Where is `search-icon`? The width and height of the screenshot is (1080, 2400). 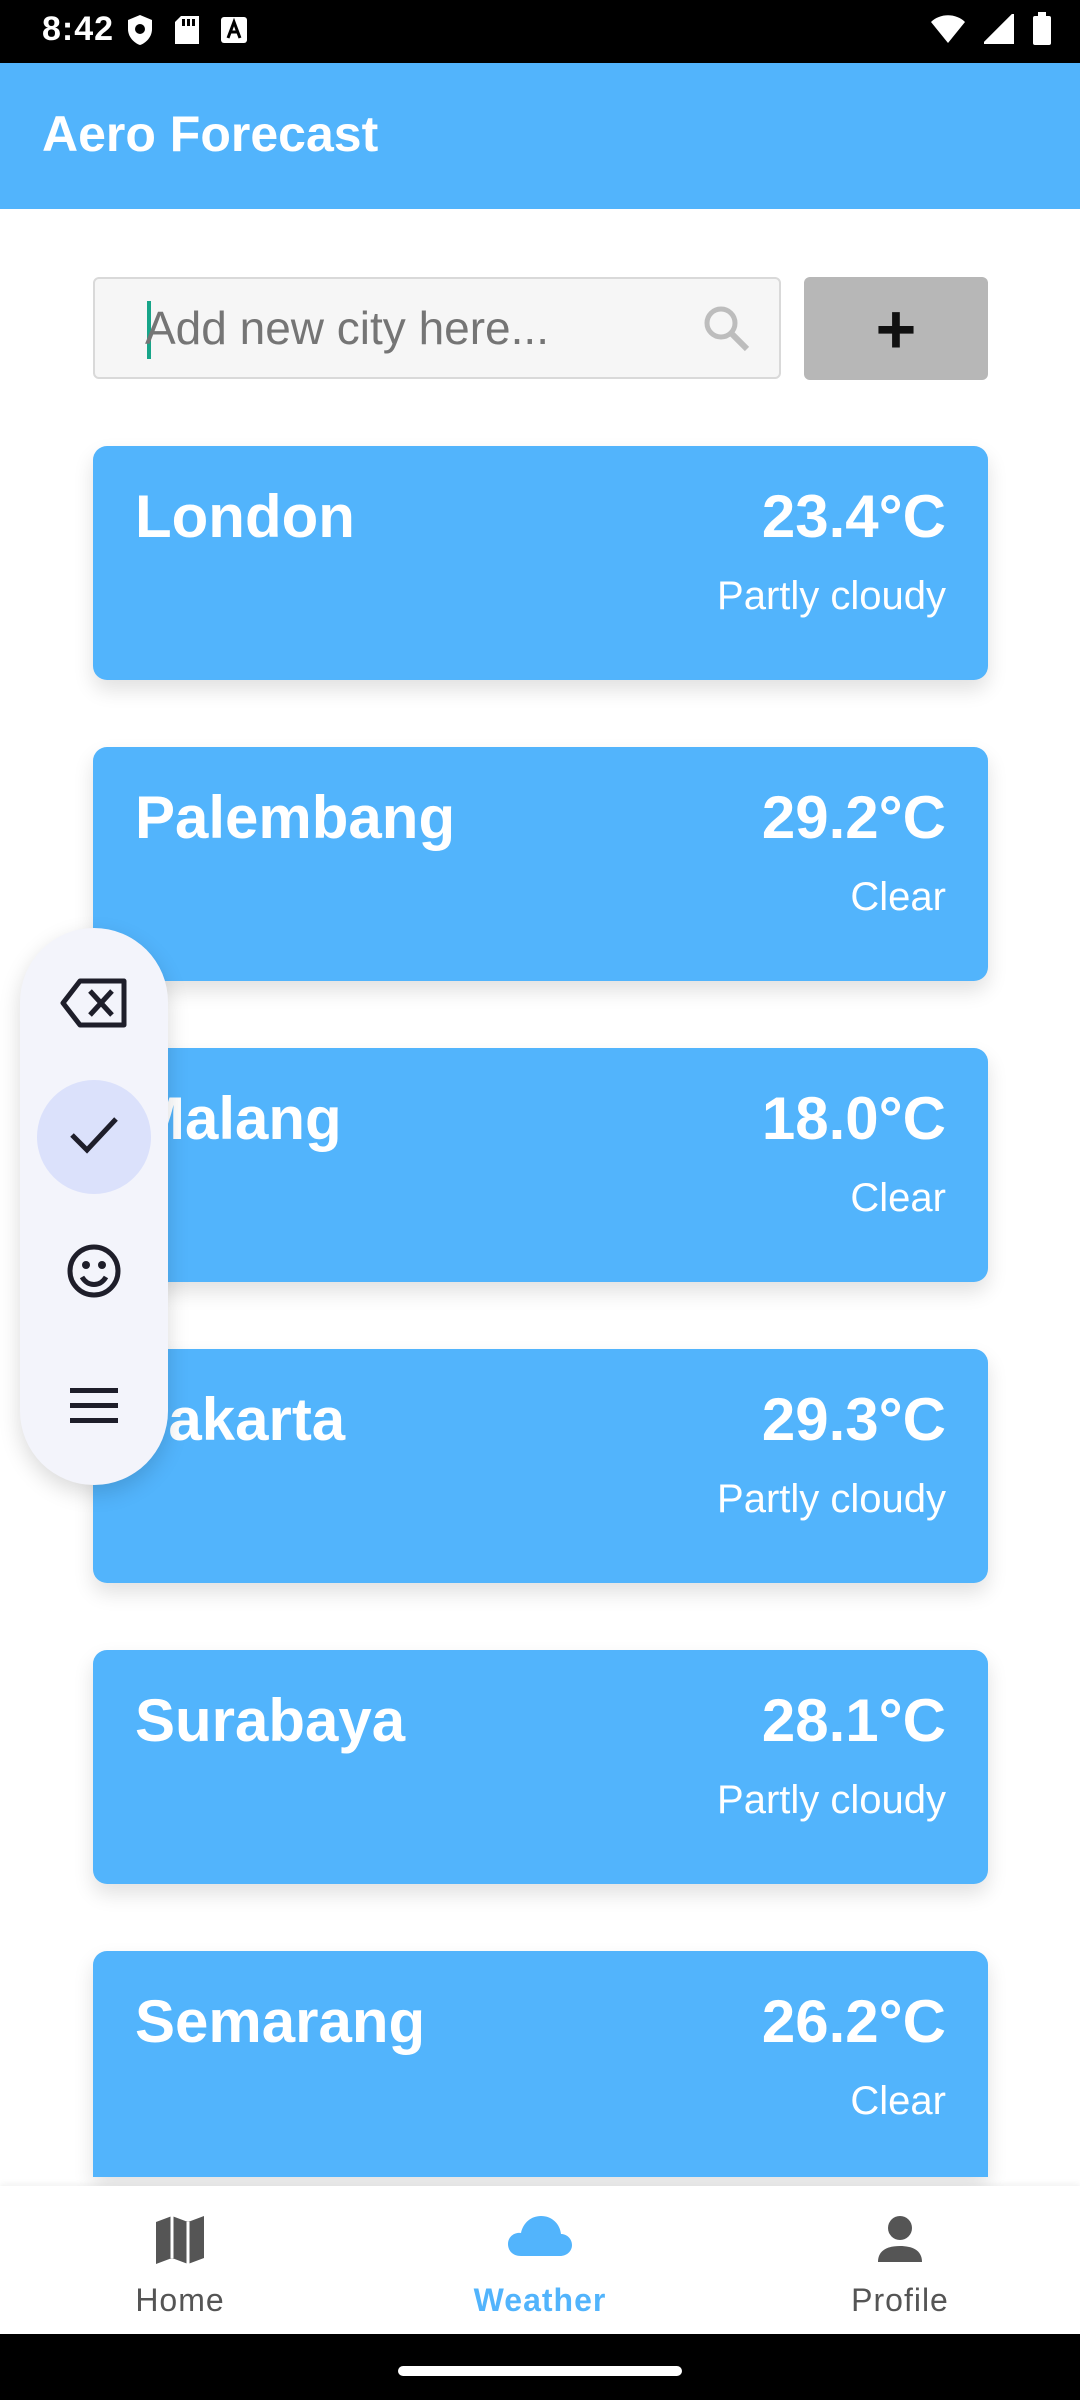 search-icon is located at coordinates (726, 330).